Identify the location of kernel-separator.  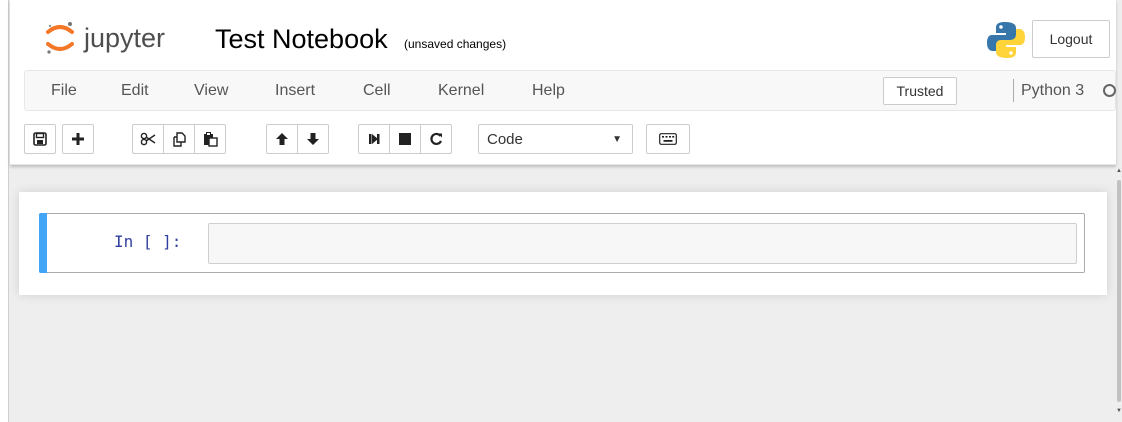
(1013, 90).